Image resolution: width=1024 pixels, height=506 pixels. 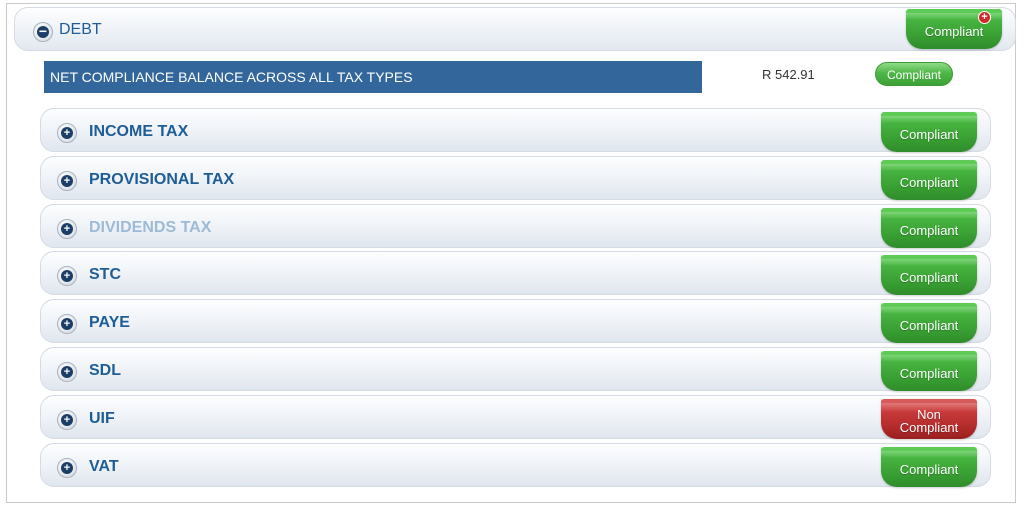 What do you see at coordinates (515, 369) in the screenshot?
I see `tax-row-sdl: + SDL Compliant` at bounding box center [515, 369].